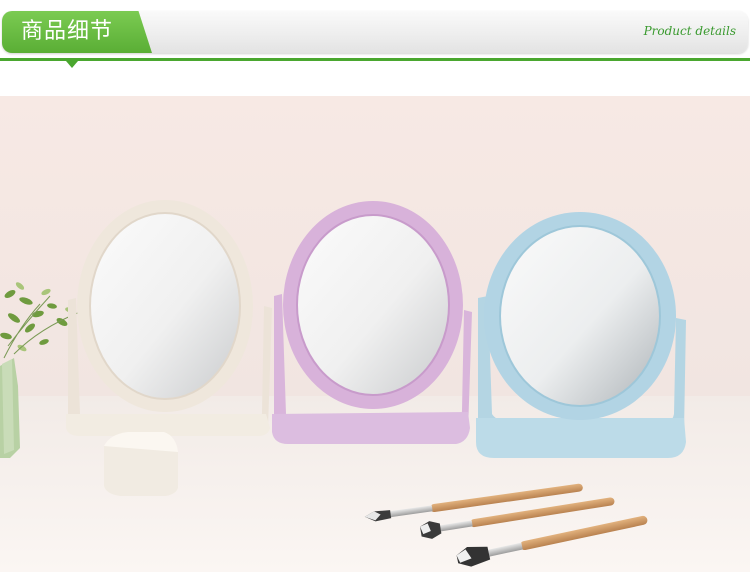 This screenshot has width=750, height=588. I want to click on title-tab: 商品细节, so click(77, 32).